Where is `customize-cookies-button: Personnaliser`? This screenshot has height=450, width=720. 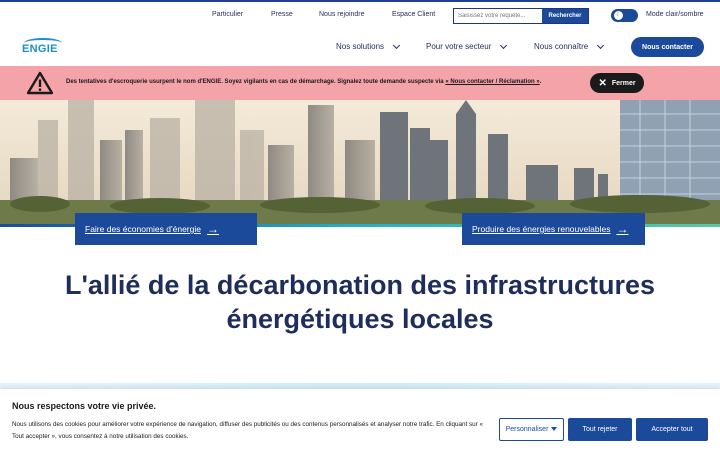
customize-cookies-button: Personnaliser is located at coordinates (531, 429).